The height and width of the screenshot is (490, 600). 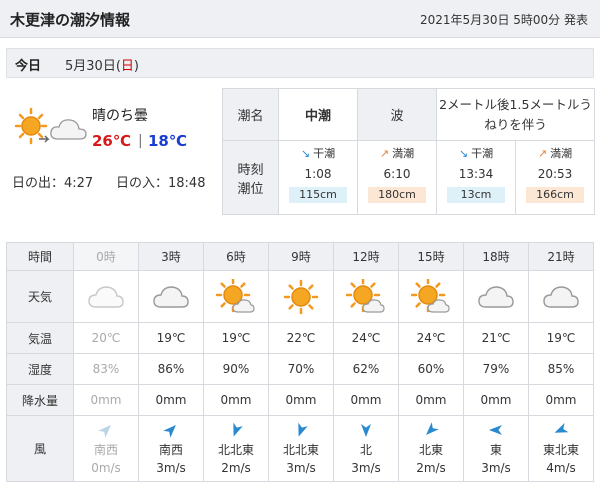 I want to click on date-text: 5月30日, so click(x=90, y=66).